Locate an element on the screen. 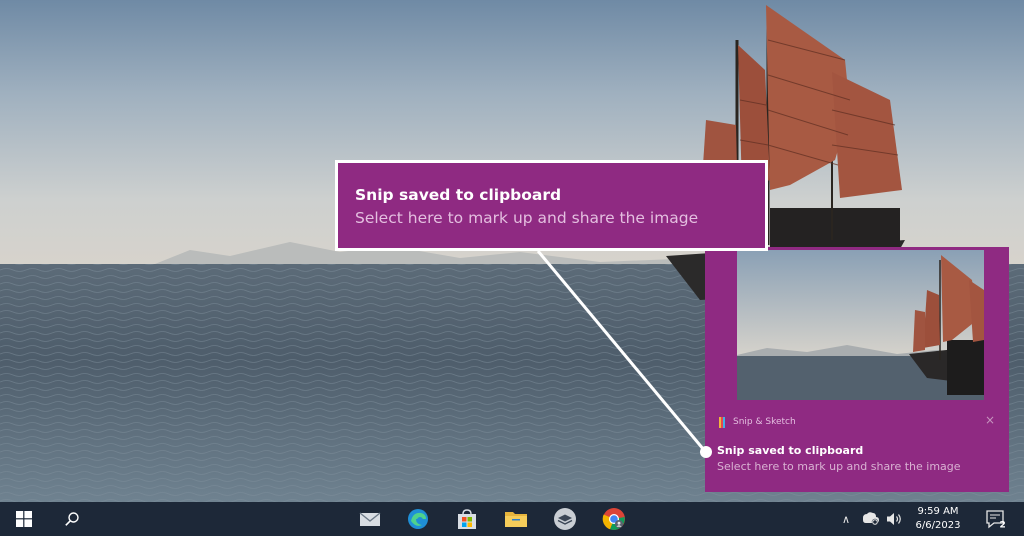  snip-preview-image is located at coordinates (860, 325).